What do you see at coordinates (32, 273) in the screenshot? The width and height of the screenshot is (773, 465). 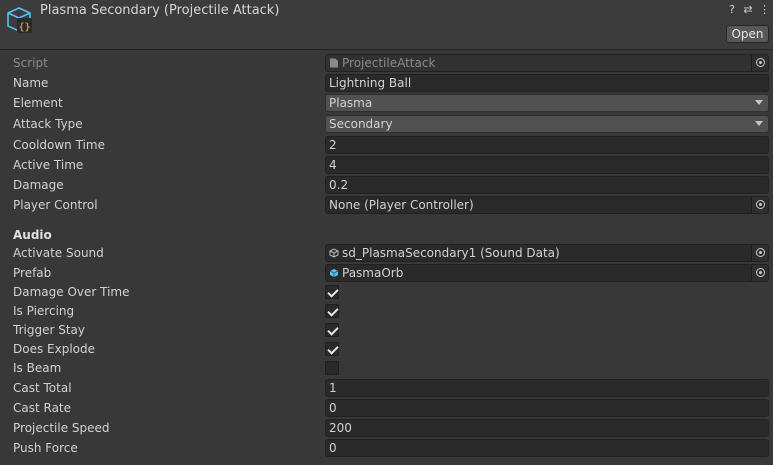 I see `prefab-label: Prefab` at bounding box center [32, 273].